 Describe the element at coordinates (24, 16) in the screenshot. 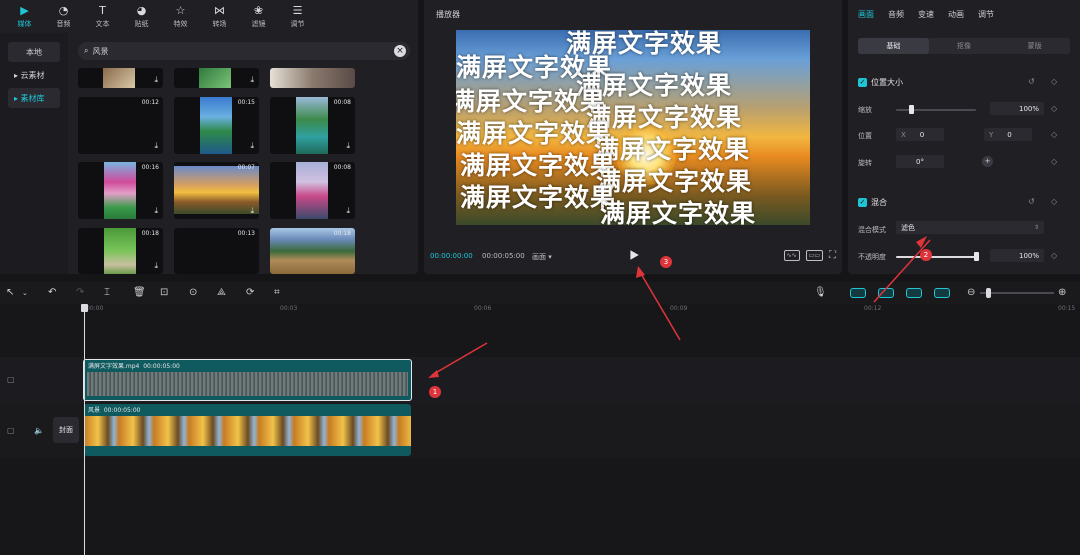

I see `tab-media: ▶ 媒体` at that location.